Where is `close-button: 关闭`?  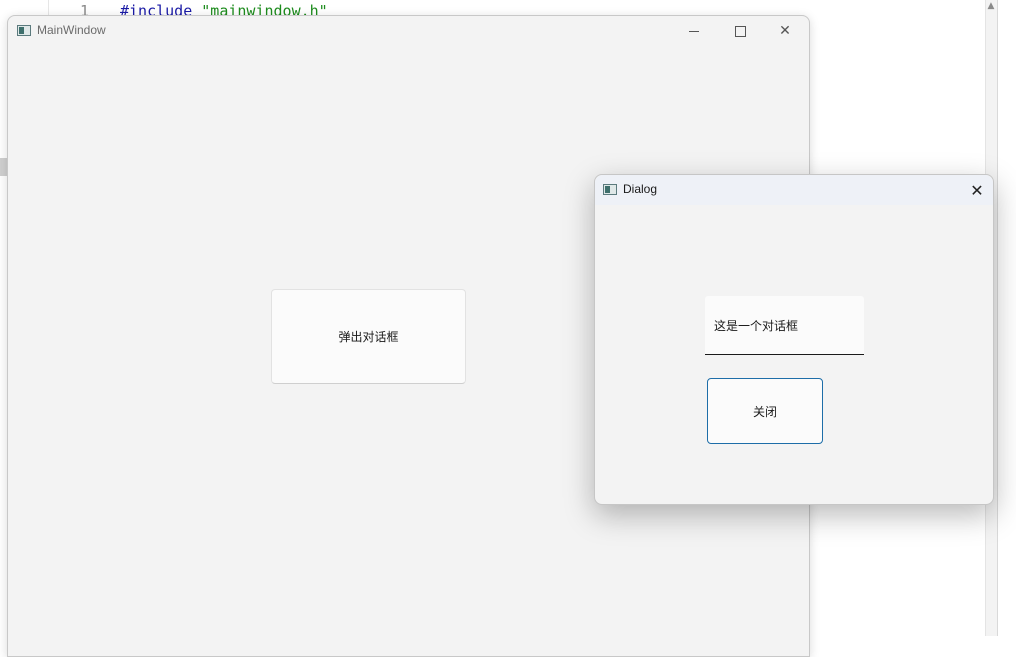
close-button: 关闭 is located at coordinates (765, 411).